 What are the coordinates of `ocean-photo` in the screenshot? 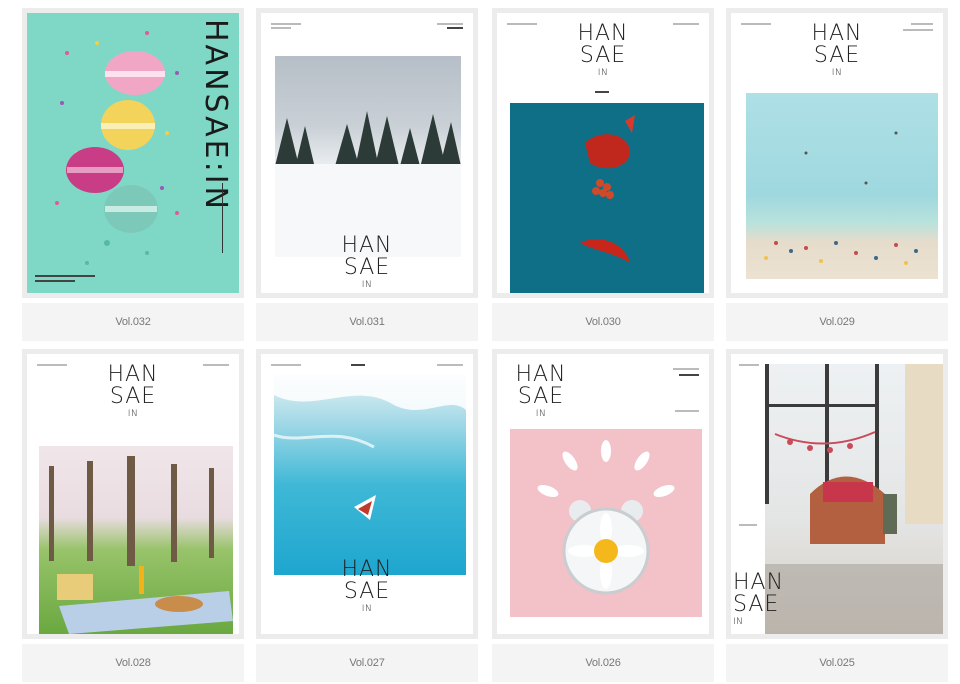 It's located at (370, 475).